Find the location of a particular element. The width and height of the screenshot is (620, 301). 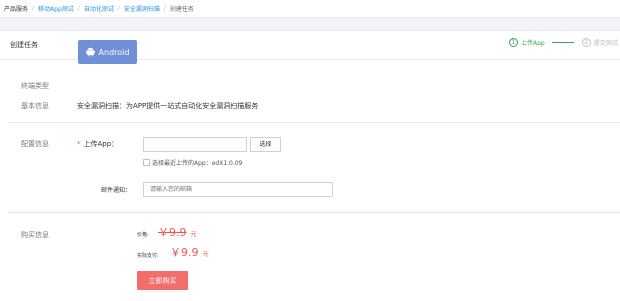

terminal-type-label: 终端类型 is located at coordinates (35, 86).